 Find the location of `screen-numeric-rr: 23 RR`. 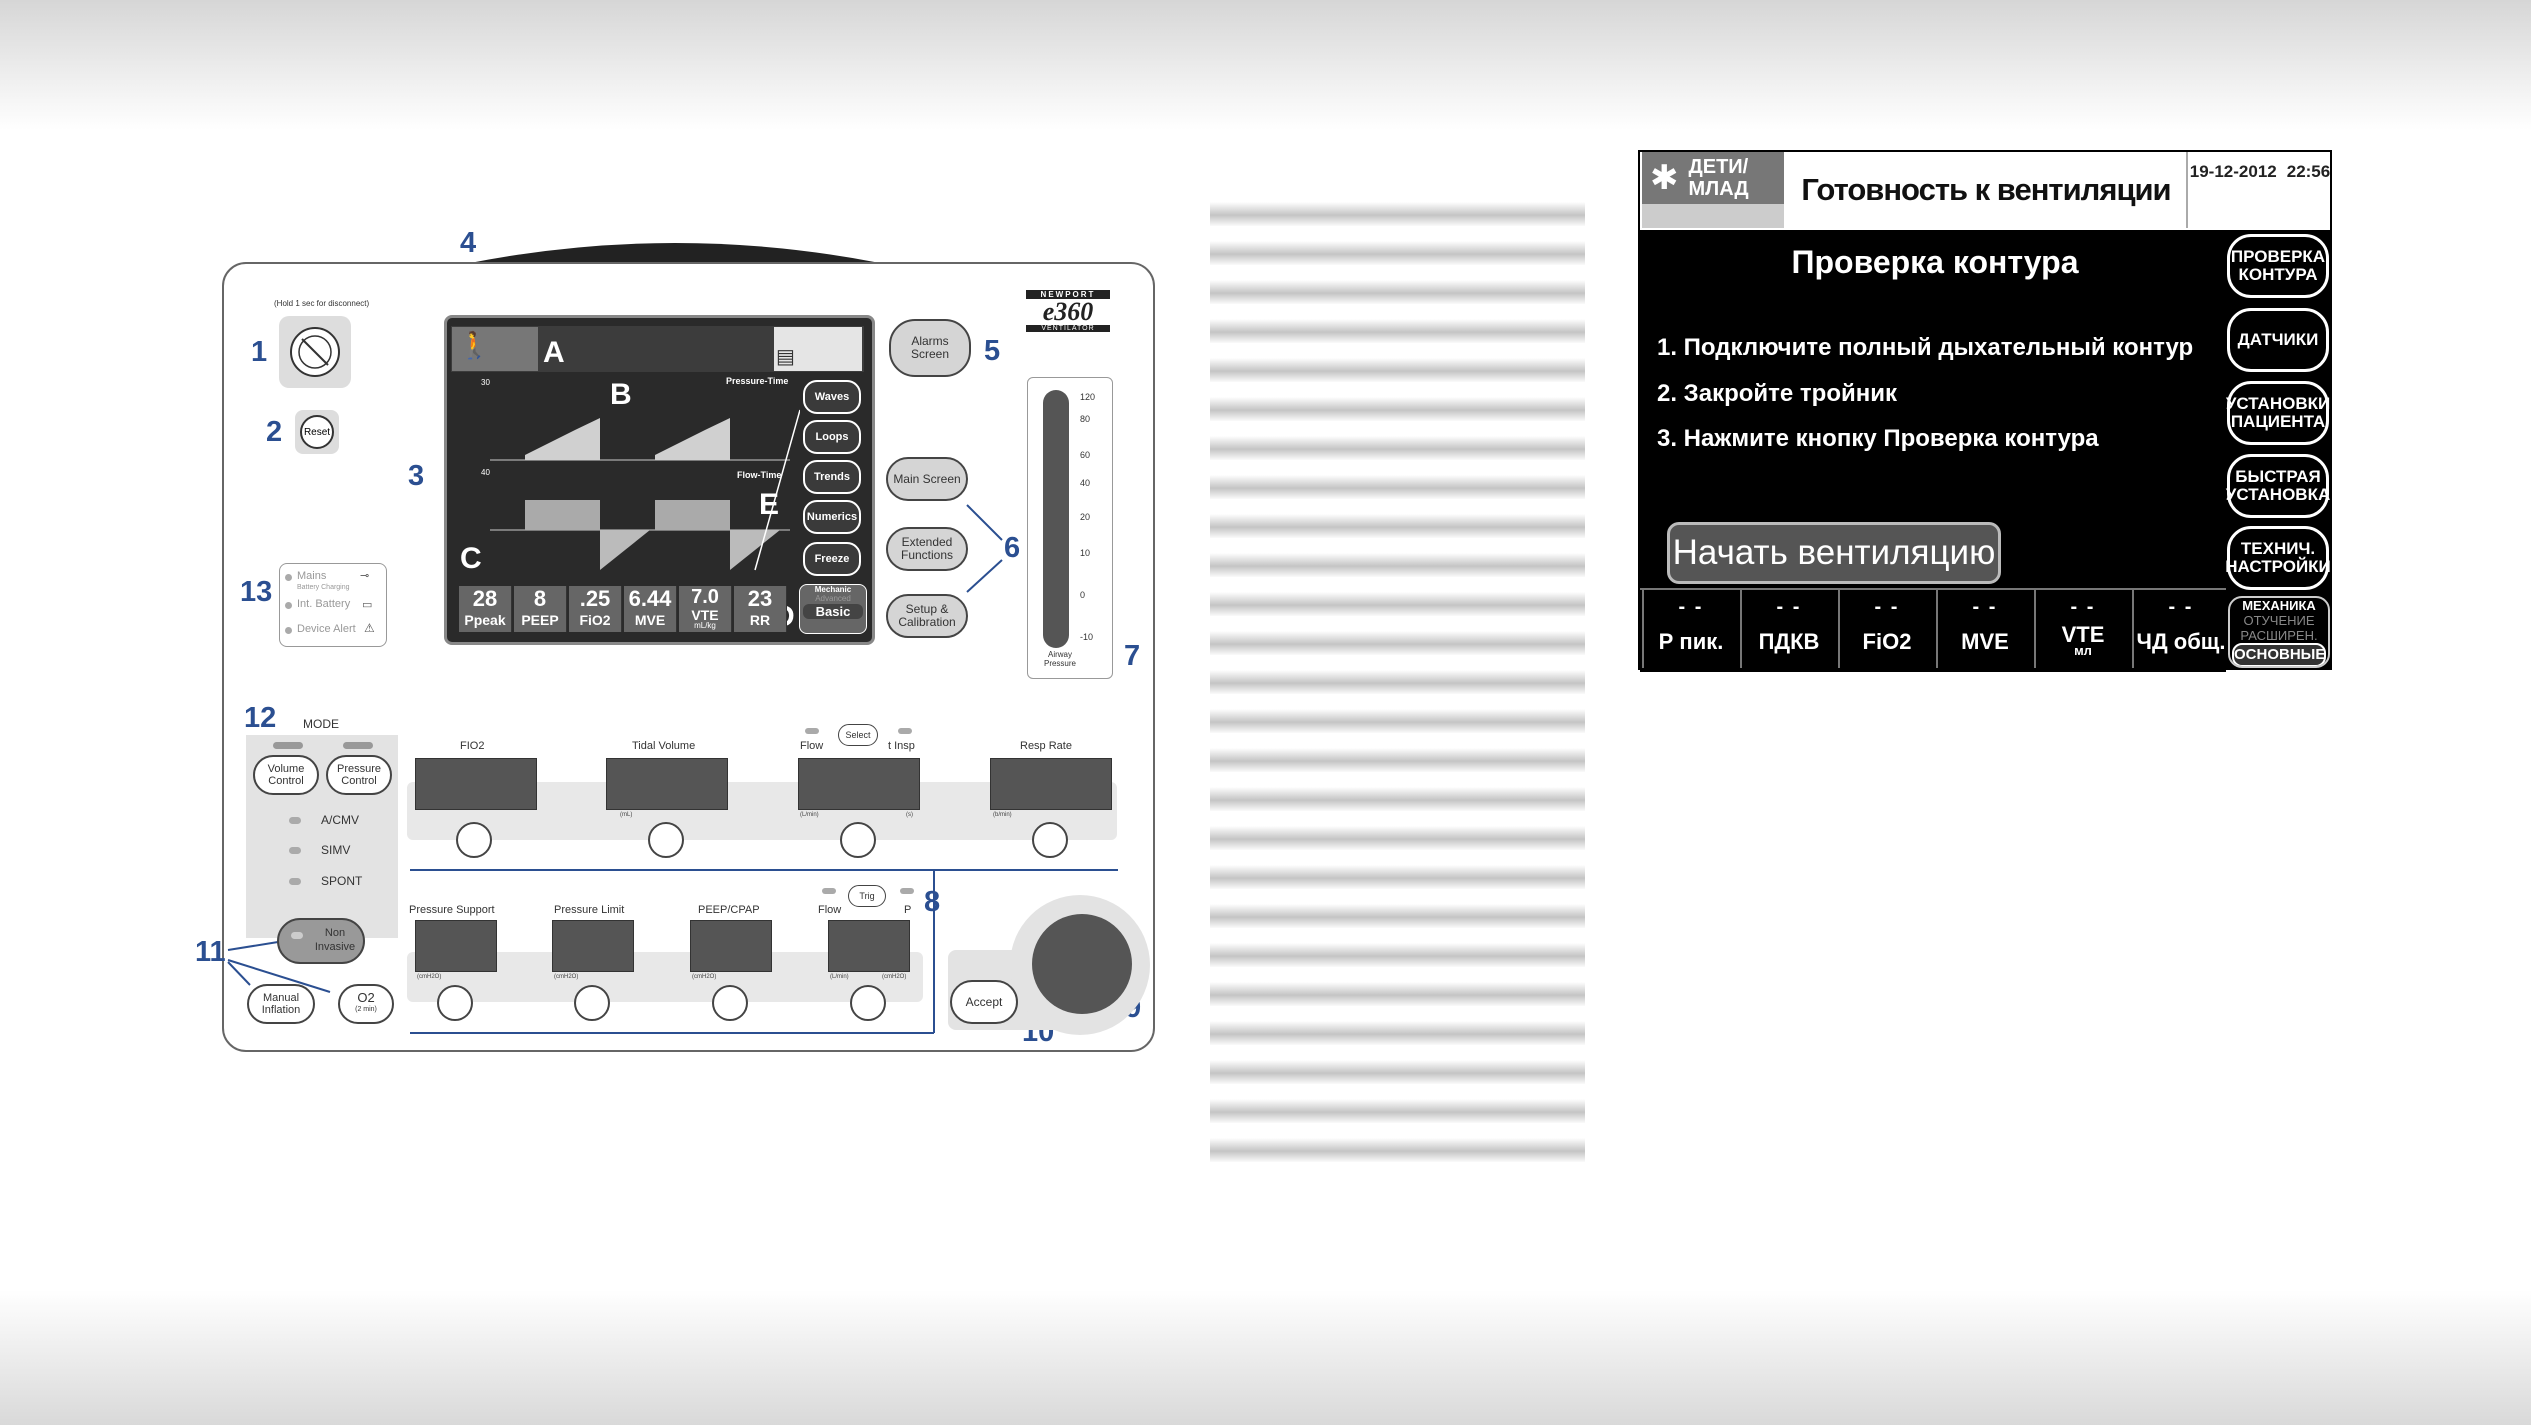

screen-numeric-rr: 23 RR is located at coordinates (760, 609).